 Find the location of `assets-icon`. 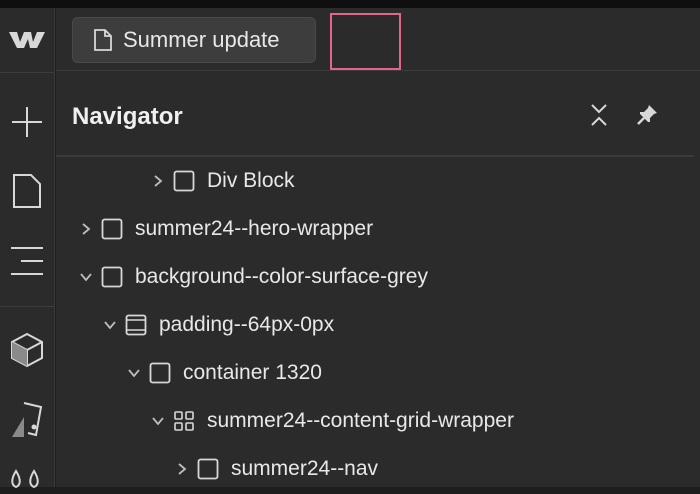

assets-icon is located at coordinates (27, 479).